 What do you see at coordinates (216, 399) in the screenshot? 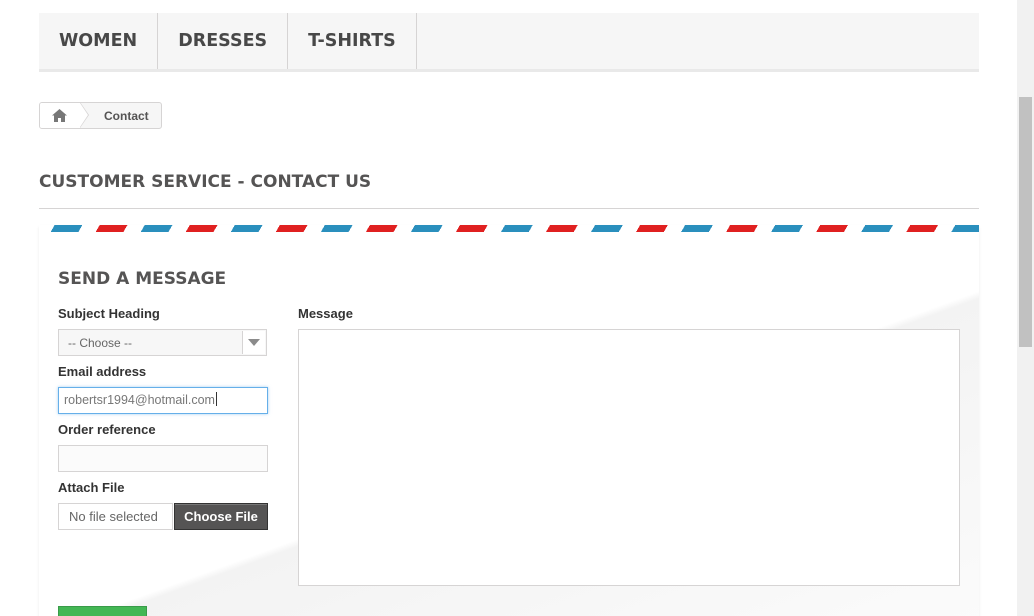
I see `text-cursor` at bounding box center [216, 399].